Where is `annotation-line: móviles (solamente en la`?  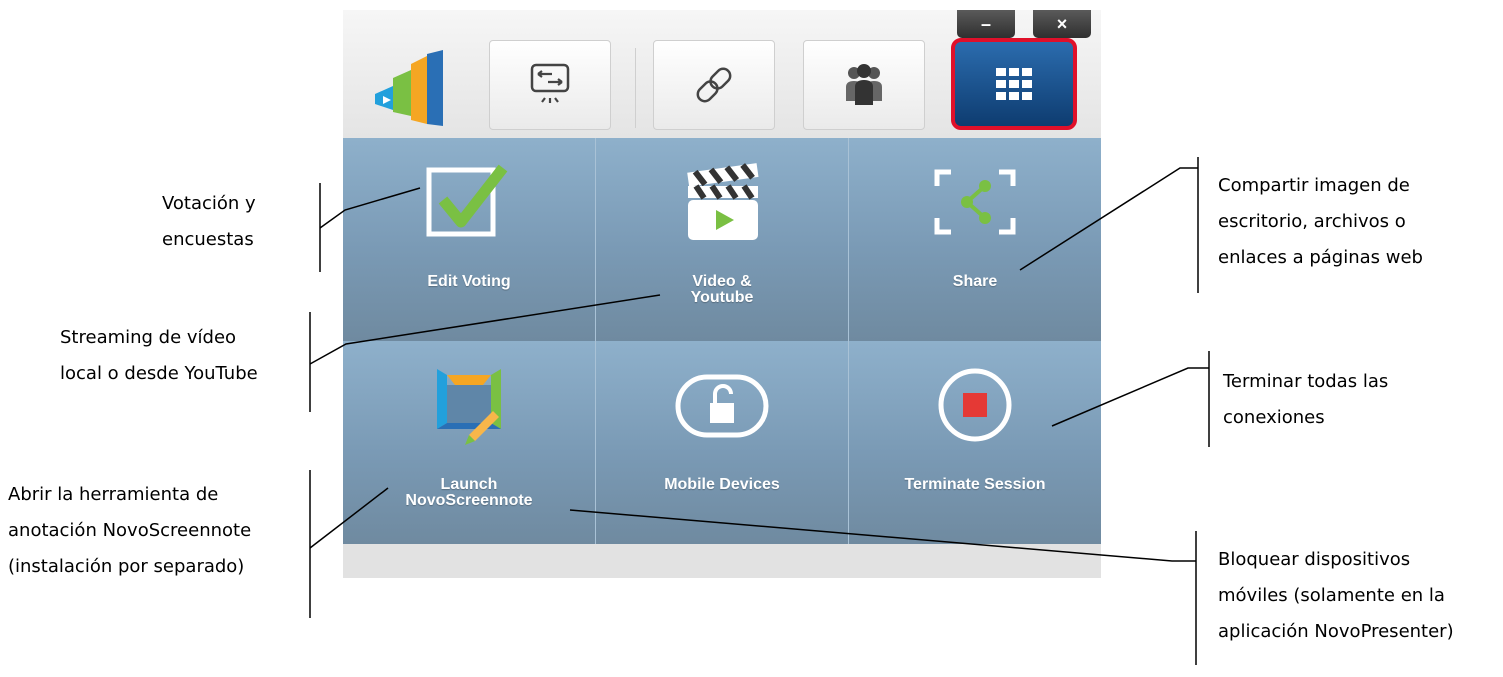 annotation-line: móviles (solamente en la is located at coordinates (1331, 595).